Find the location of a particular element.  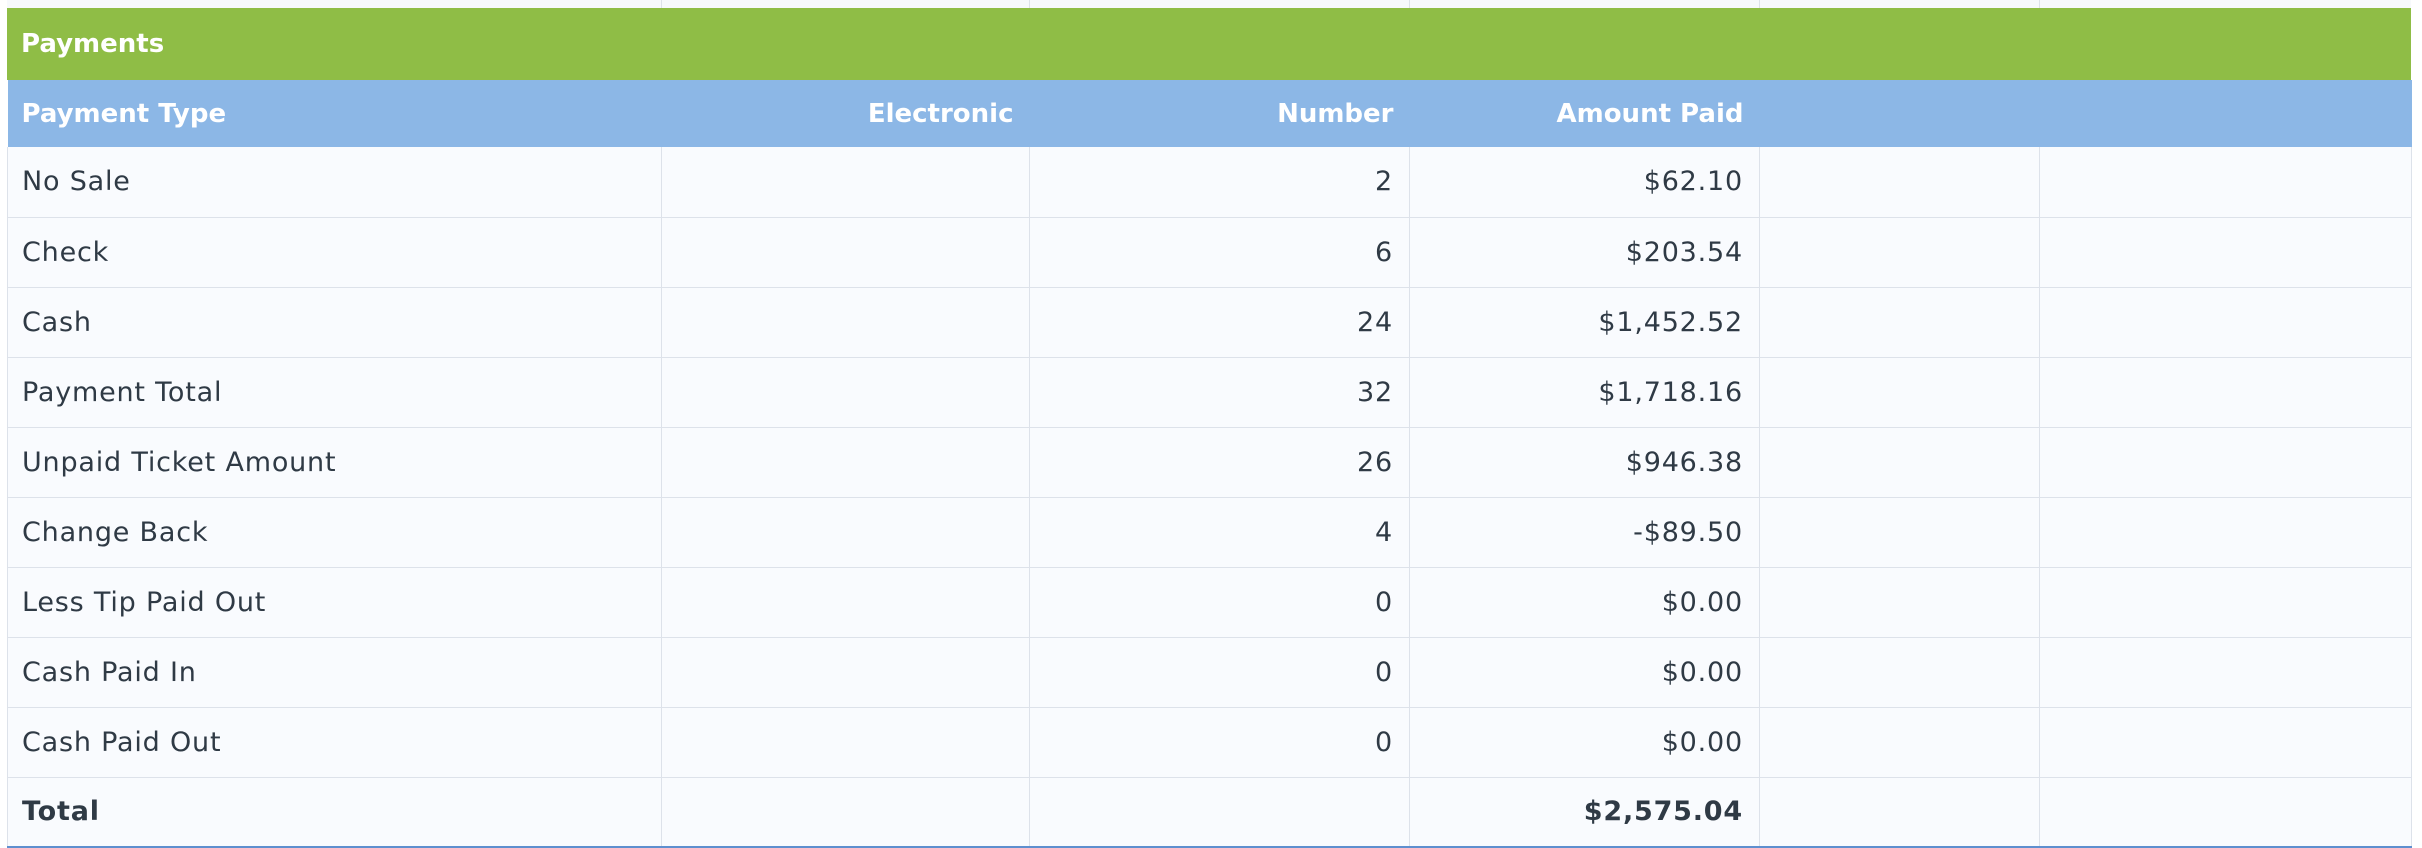

number-cell: 4 is located at coordinates (1219, 532).